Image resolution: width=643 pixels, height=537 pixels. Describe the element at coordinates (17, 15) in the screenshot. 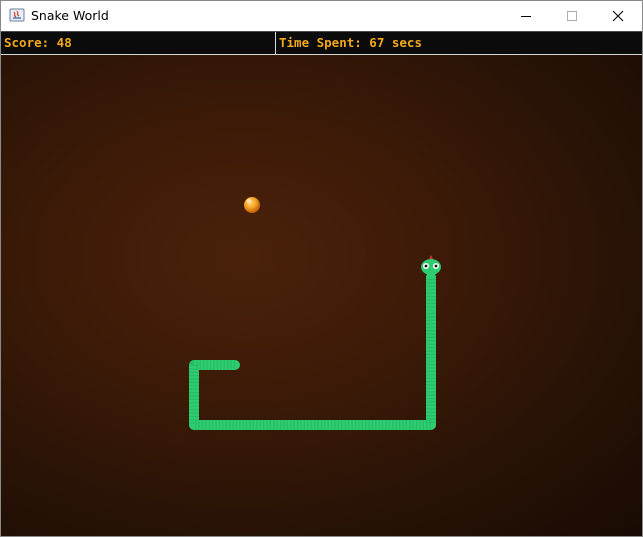

I see `java-app-icon` at that location.